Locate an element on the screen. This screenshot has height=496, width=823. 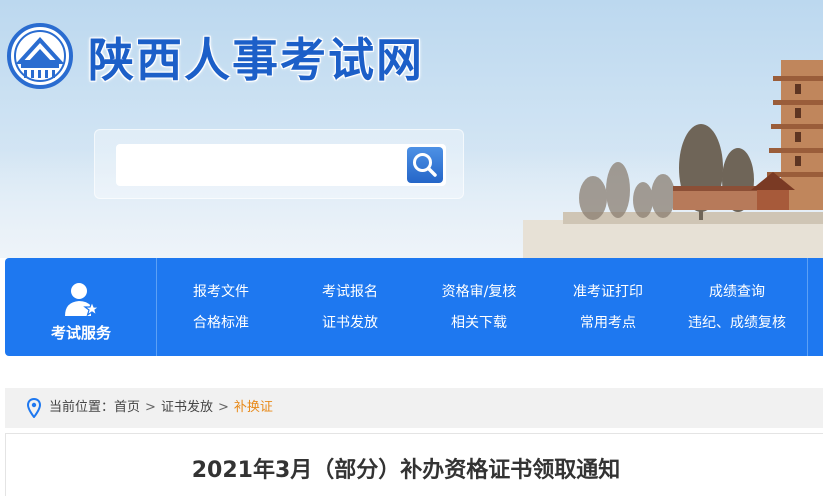
nav-link-downloads: 相关下载 is located at coordinates (479, 323).